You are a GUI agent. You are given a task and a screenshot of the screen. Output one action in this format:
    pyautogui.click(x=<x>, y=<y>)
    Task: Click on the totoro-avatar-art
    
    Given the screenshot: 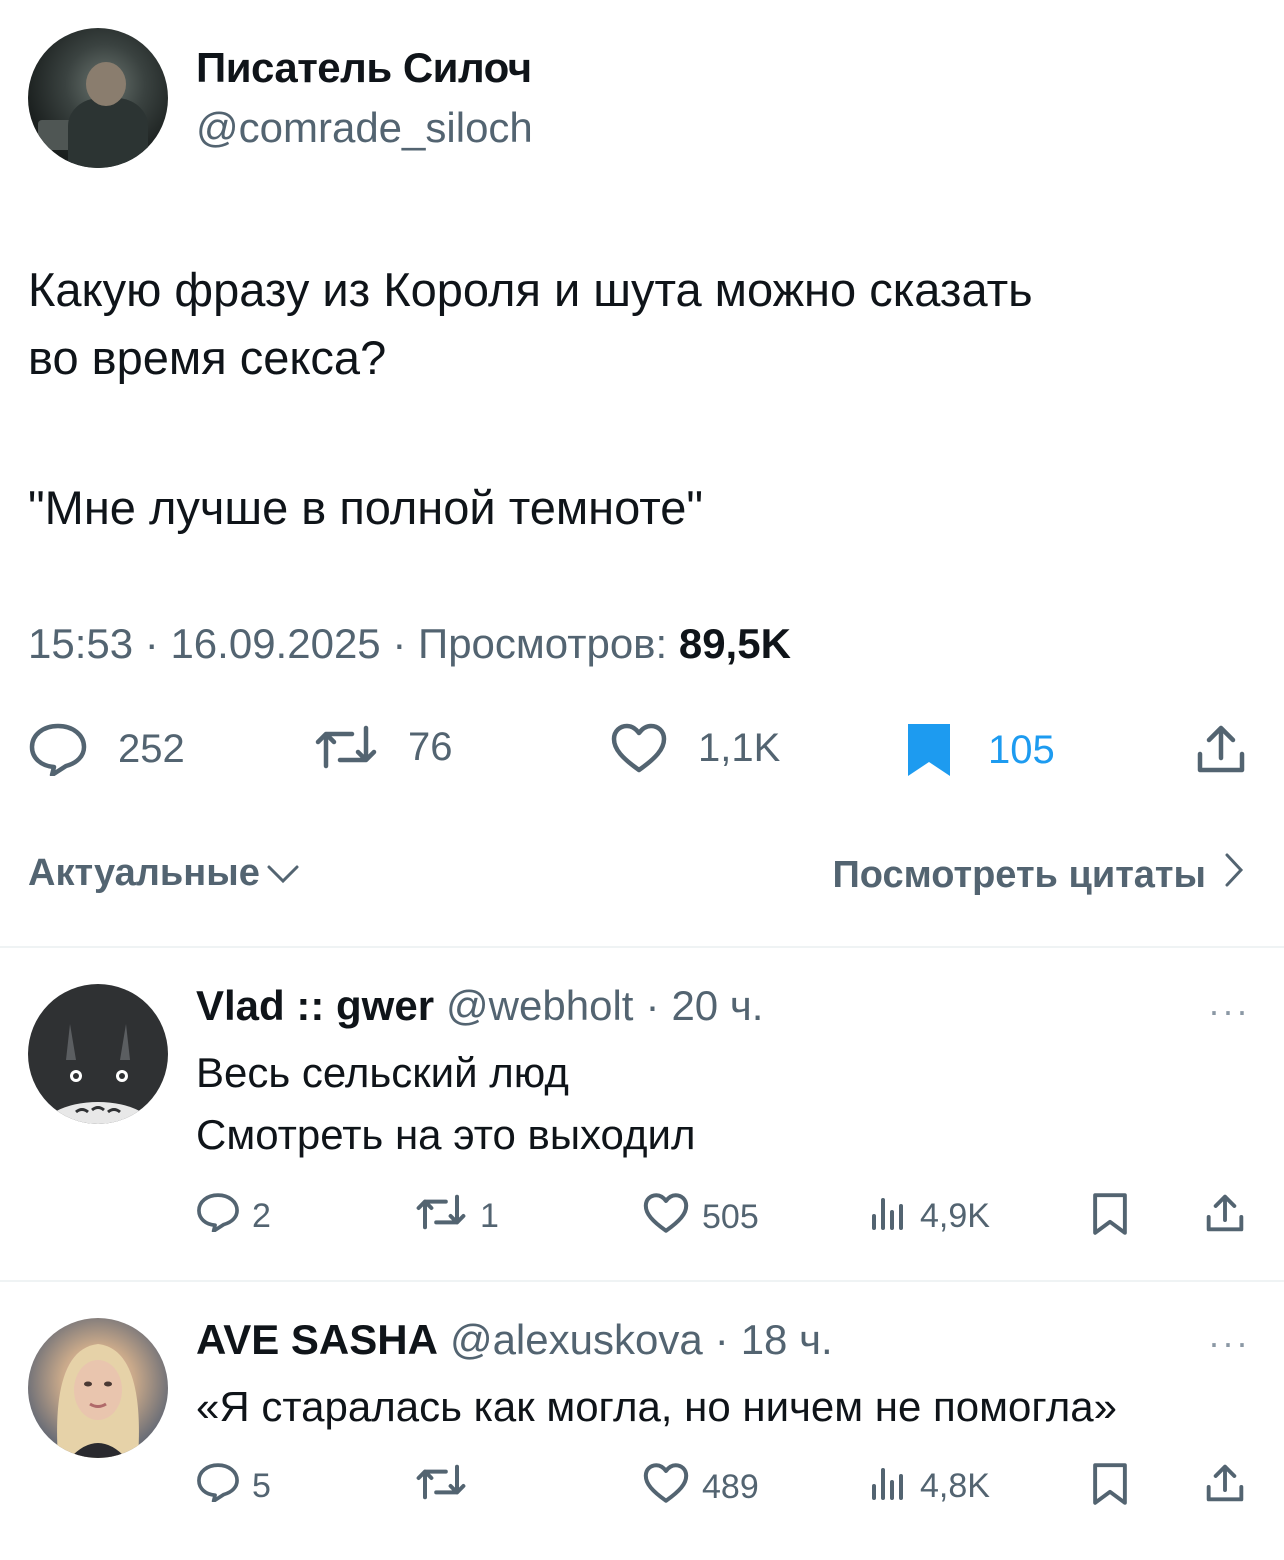 What is the action you would take?
    pyautogui.click(x=98, y=1074)
    